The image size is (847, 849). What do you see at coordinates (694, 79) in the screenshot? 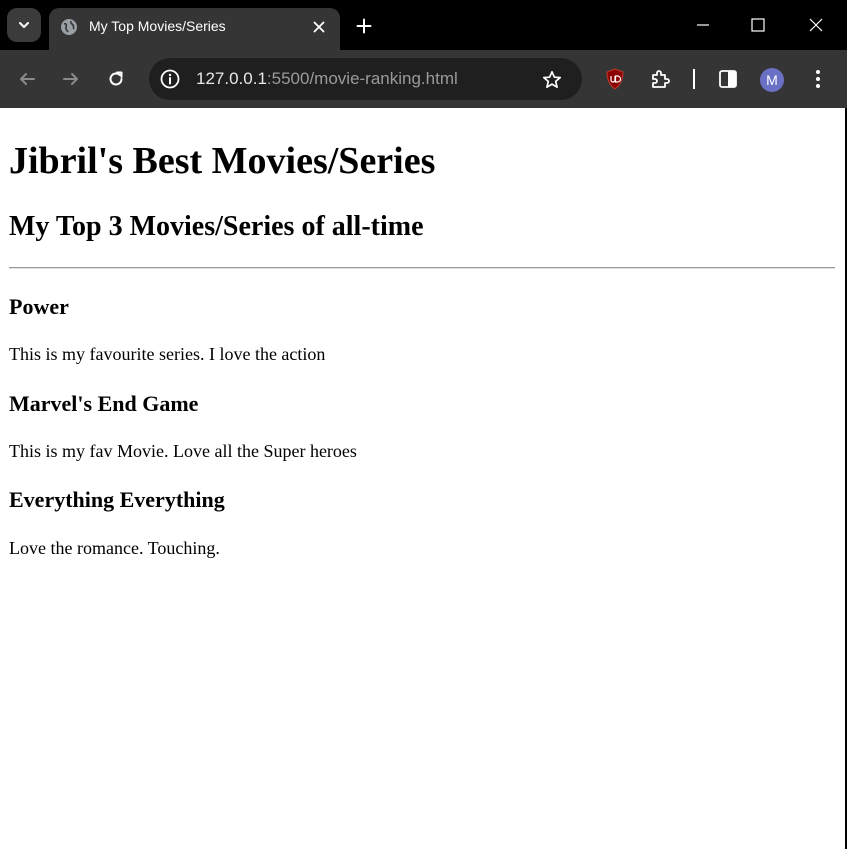
I see `toolbar-divider` at bounding box center [694, 79].